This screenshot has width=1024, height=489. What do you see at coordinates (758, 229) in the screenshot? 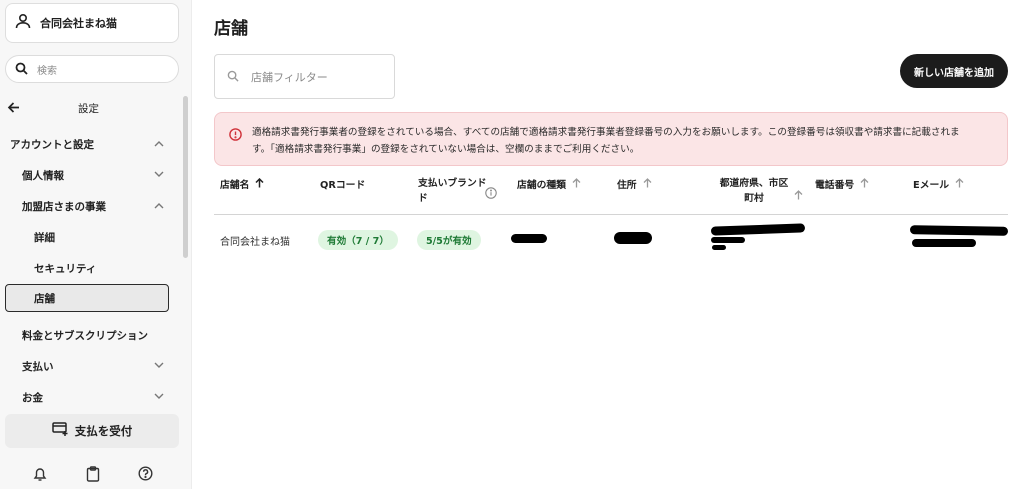
I see `redacted-prefecture` at bounding box center [758, 229].